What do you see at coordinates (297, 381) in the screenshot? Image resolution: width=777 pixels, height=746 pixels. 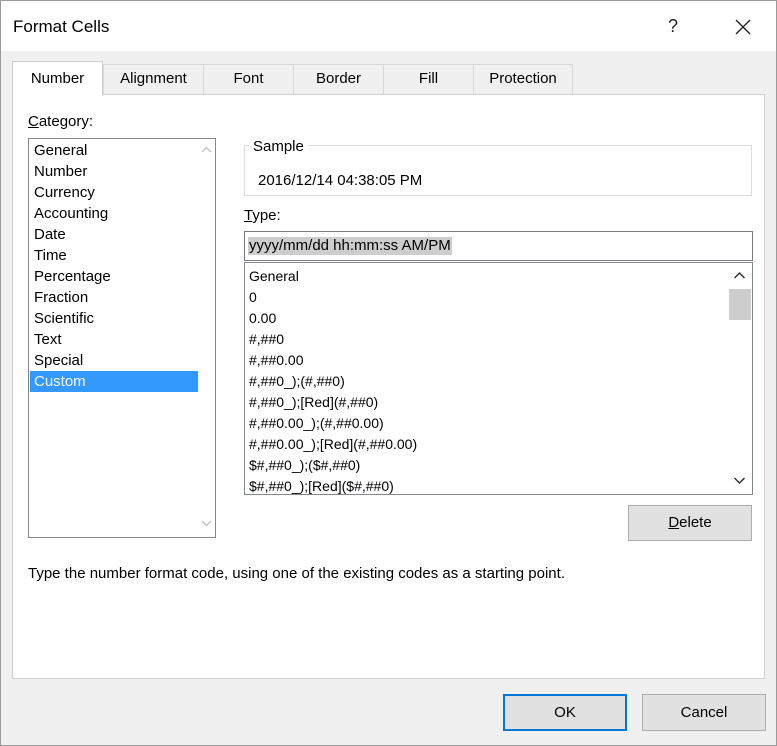 I see `format-code-item: #,##0_);(#,##0)` at bounding box center [297, 381].